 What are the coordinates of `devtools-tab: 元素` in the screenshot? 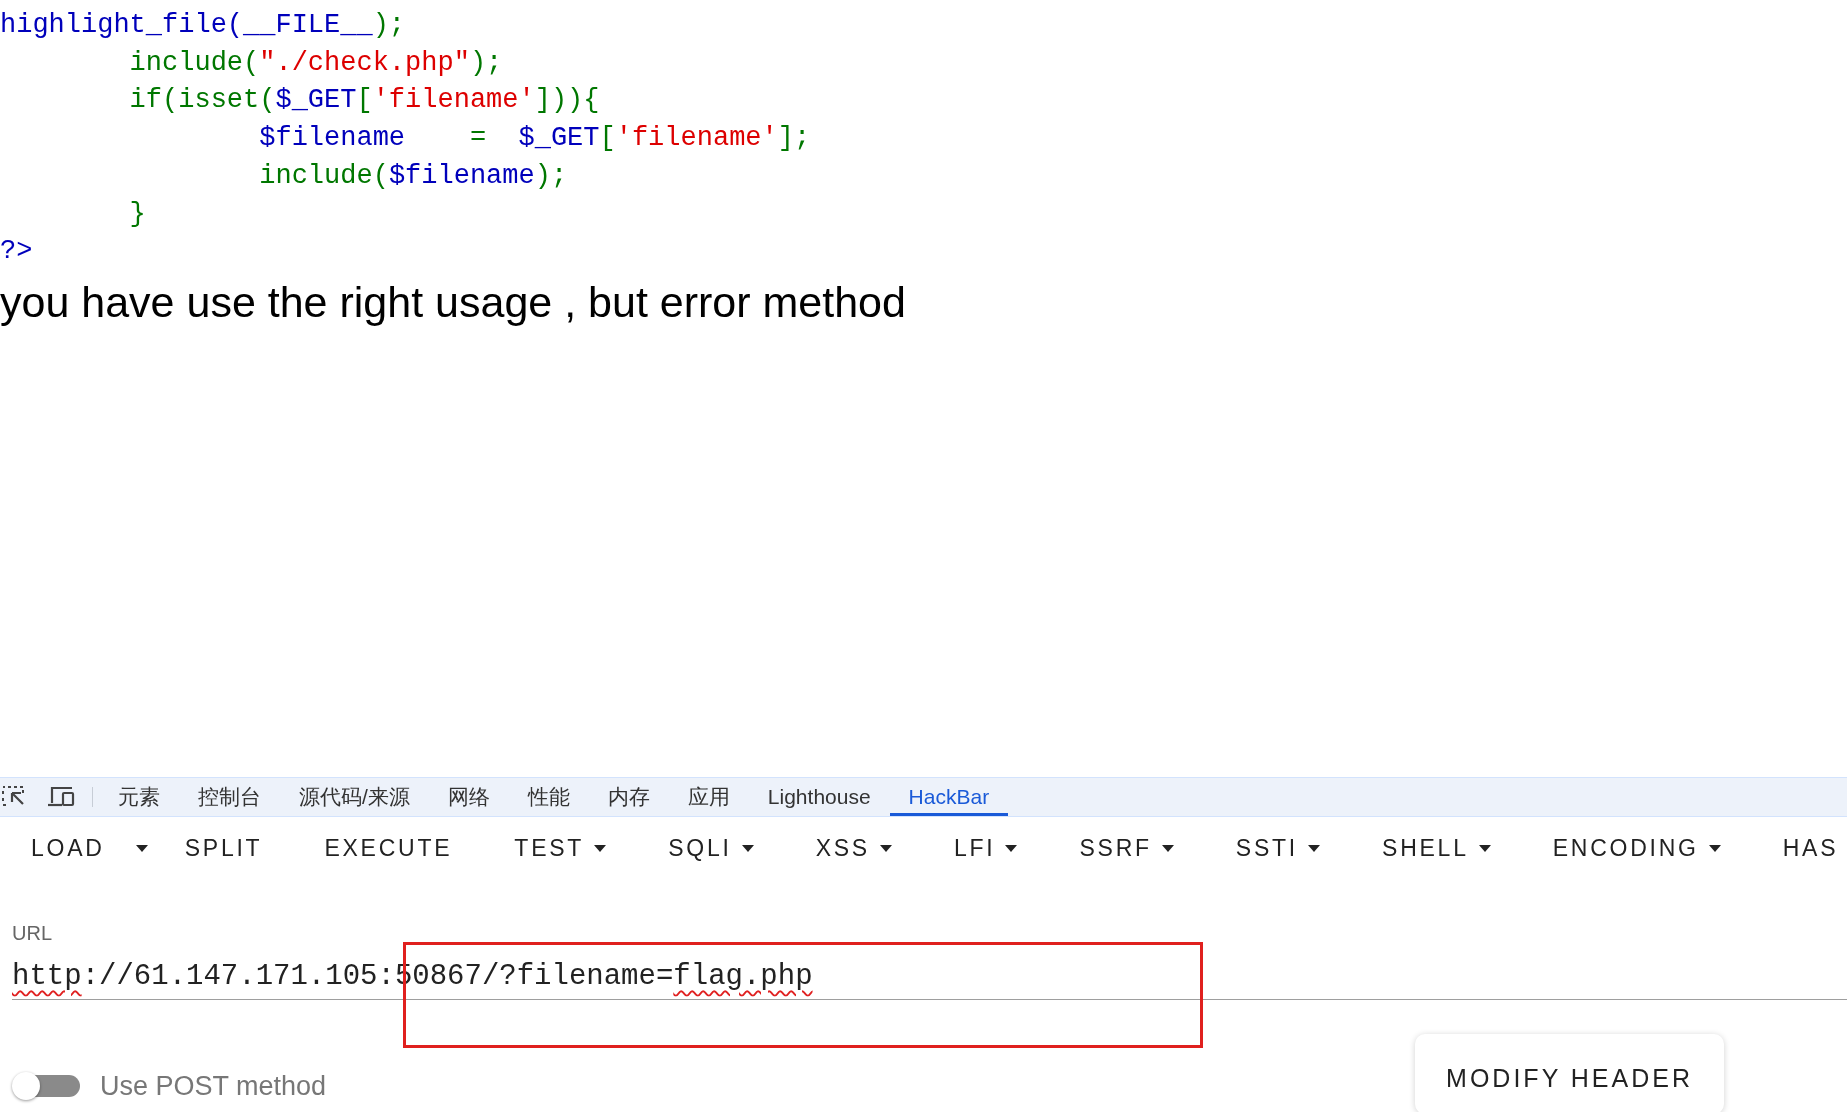 It's located at (139, 797).